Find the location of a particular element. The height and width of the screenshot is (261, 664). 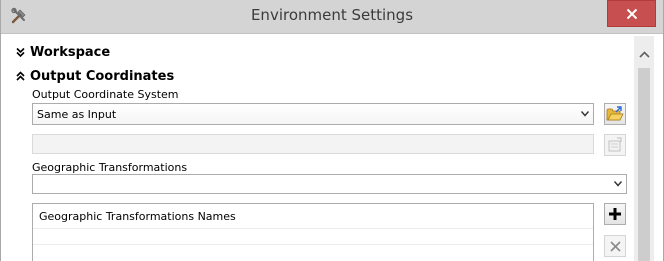

browse-coordinate-system-button is located at coordinates (615, 114).